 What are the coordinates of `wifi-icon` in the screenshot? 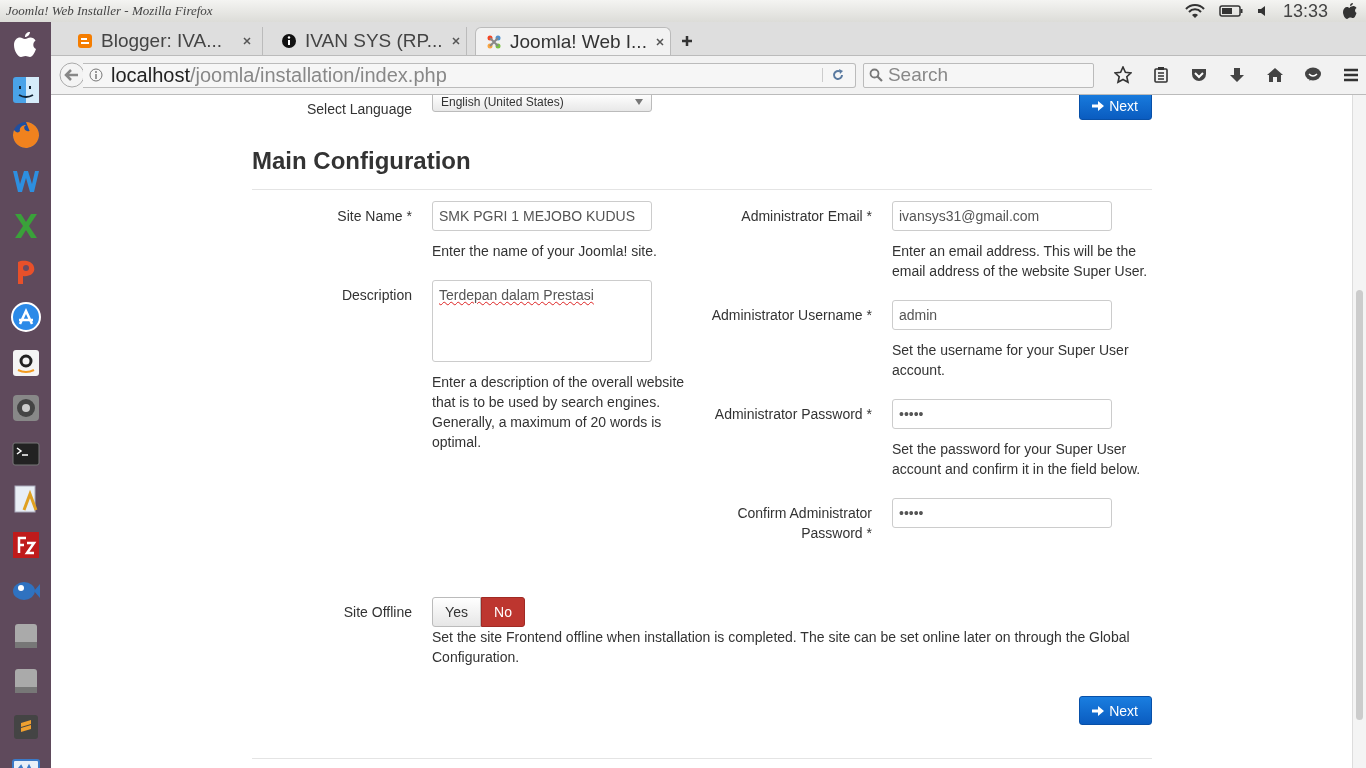 It's located at (1194, 11).